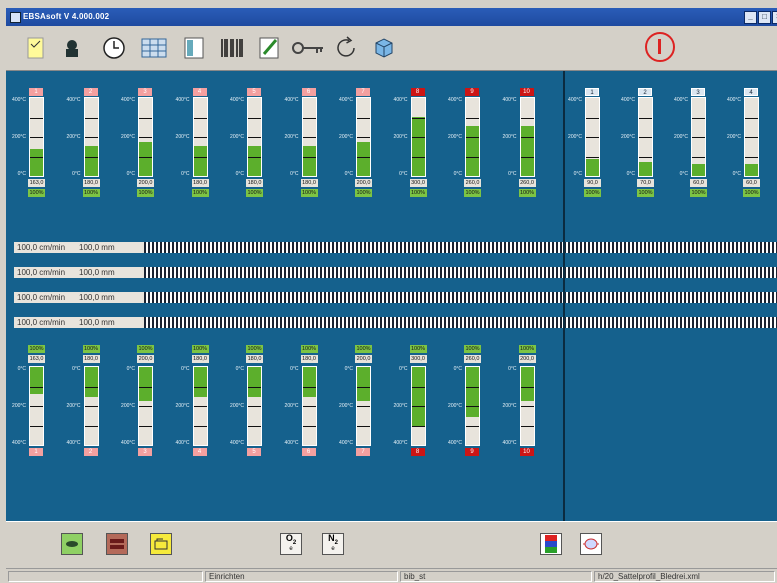 Image resolution: width=777 pixels, height=583 pixels. I want to click on zone-number-badge: 10, so click(526, 452).